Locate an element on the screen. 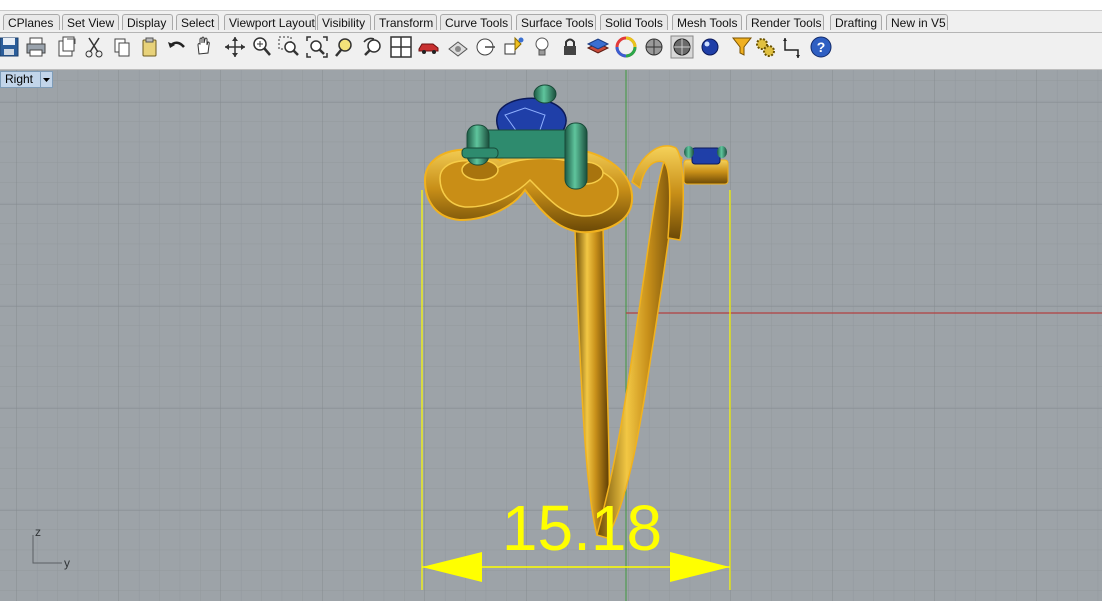 This screenshot has width=1102, height=601. options-gear-icon is located at coordinates (765, 47).